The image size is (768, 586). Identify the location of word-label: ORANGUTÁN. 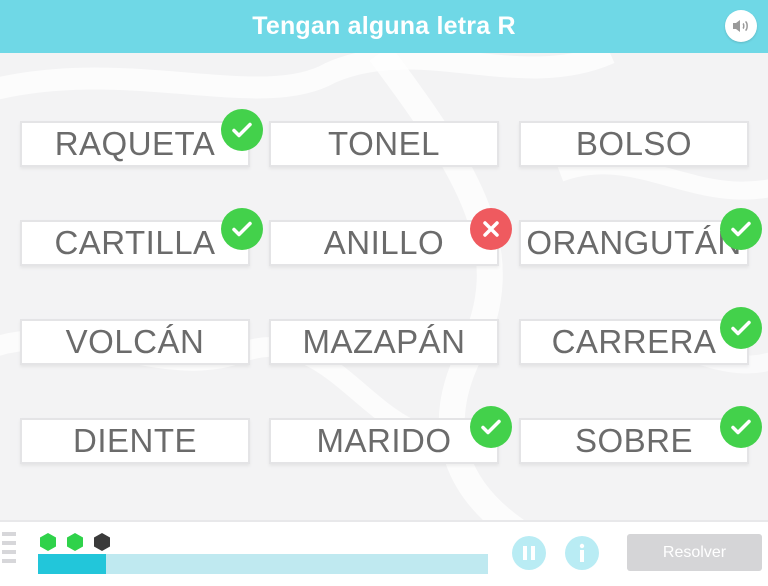
(634, 242).